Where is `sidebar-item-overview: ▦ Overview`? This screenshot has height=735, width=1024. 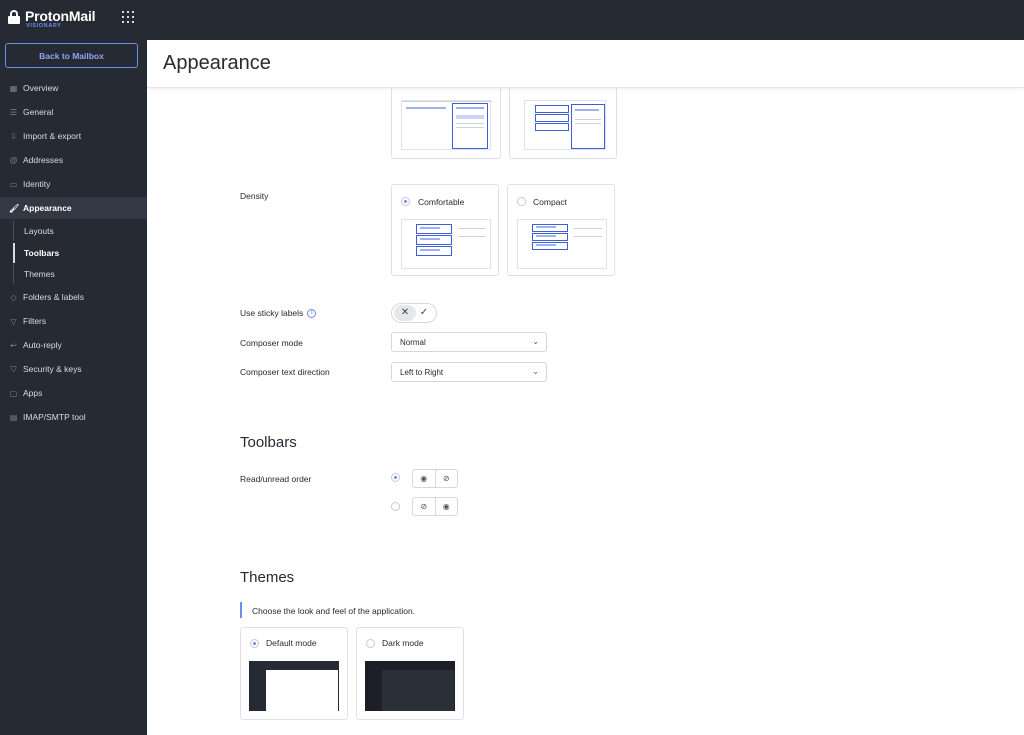
sidebar-item-overview: ▦ Overview is located at coordinates (73, 88).